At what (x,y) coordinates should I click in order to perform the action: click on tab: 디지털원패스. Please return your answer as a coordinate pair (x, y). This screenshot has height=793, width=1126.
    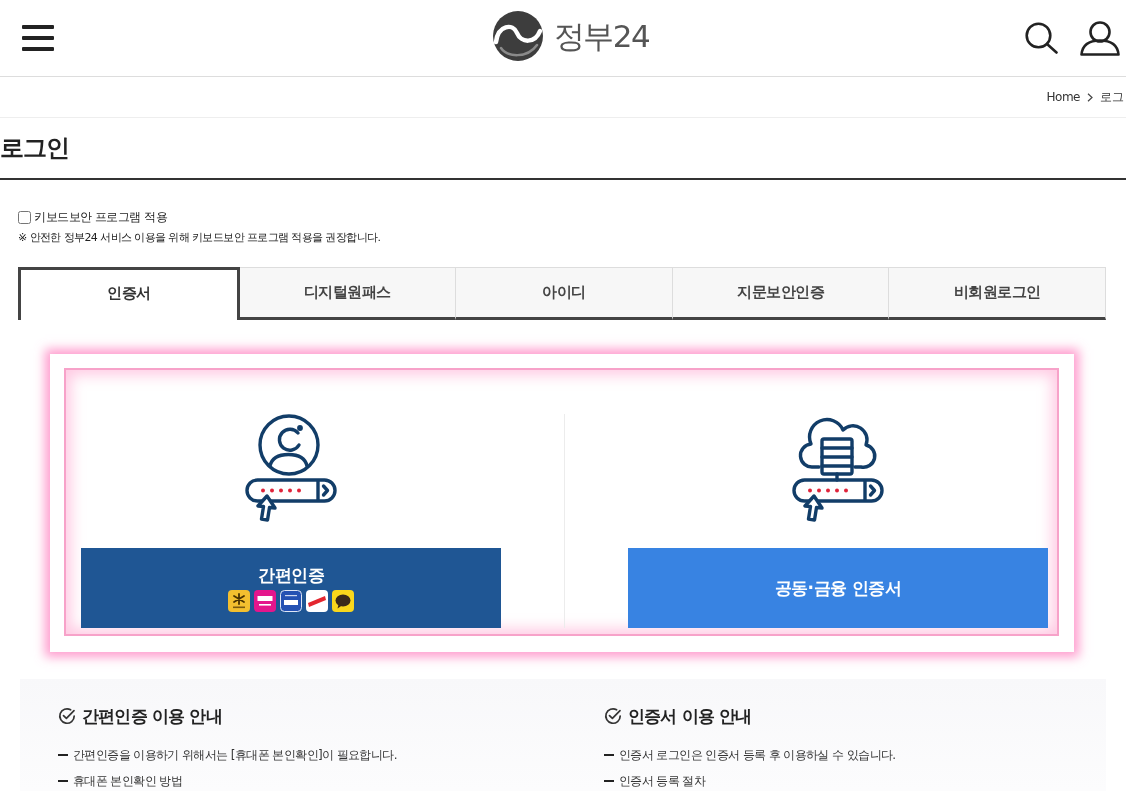
    Looking at the image, I should click on (348, 293).